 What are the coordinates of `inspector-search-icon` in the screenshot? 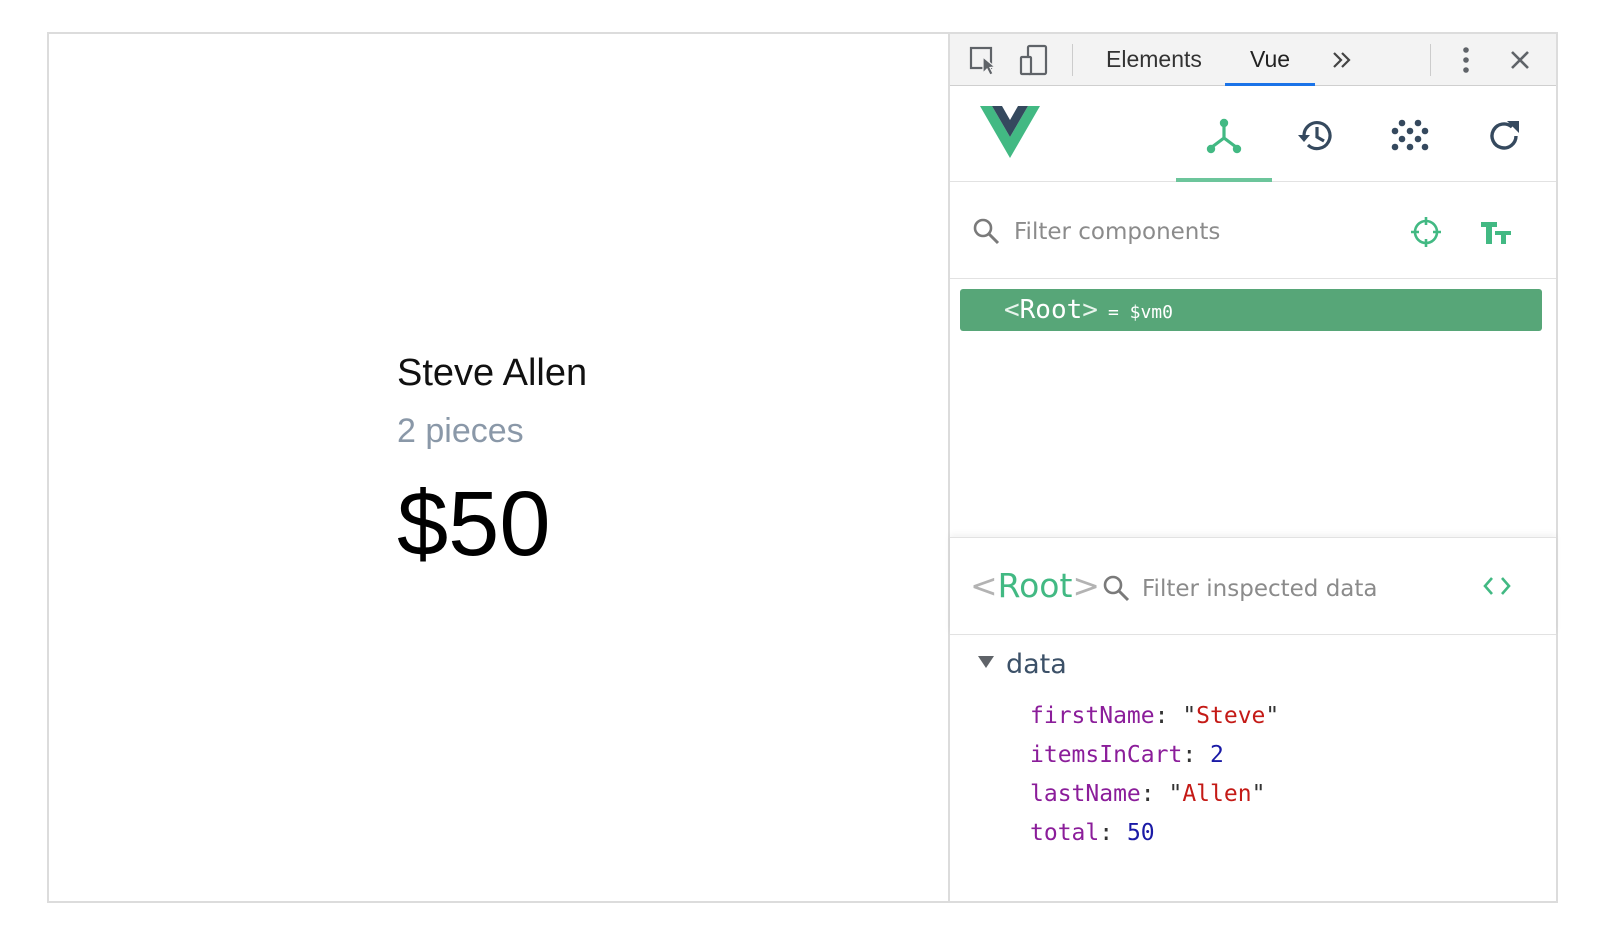 It's located at (1116, 590).